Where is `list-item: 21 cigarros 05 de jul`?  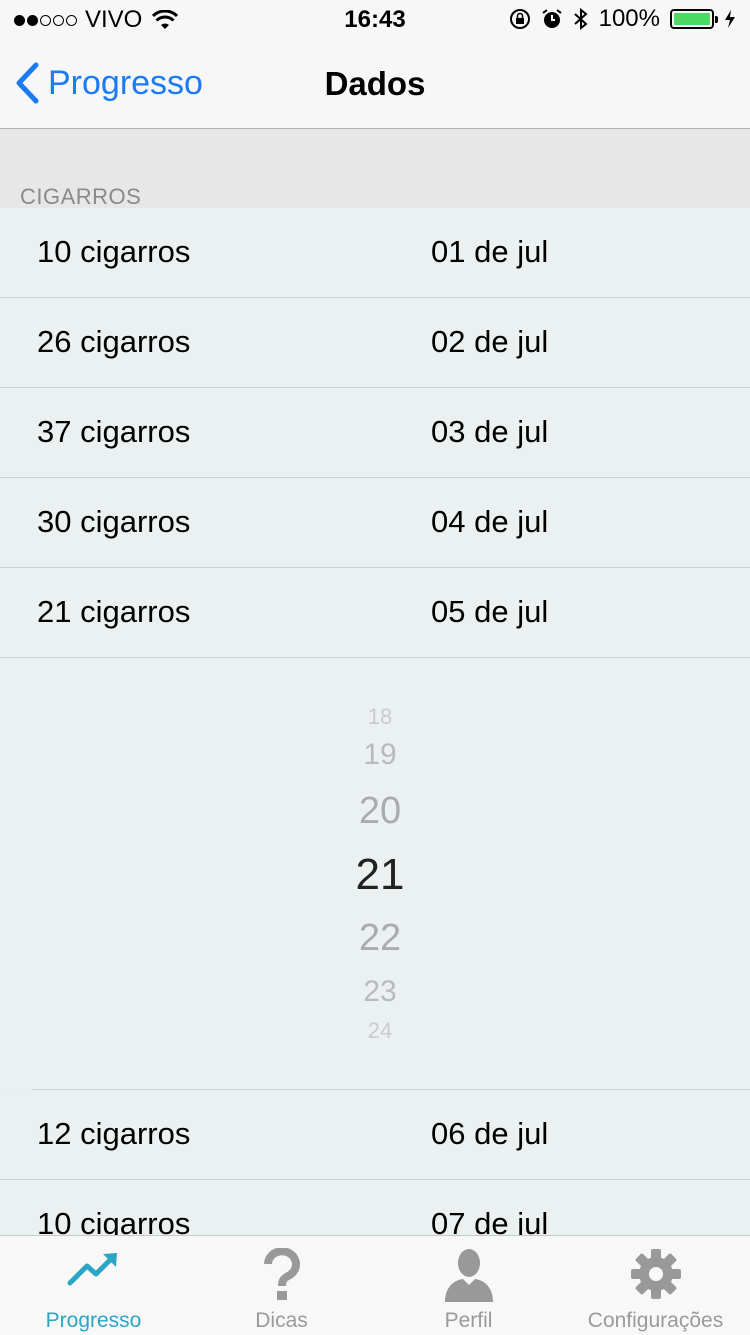 list-item: 21 cigarros 05 de jul is located at coordinates (375, 613).